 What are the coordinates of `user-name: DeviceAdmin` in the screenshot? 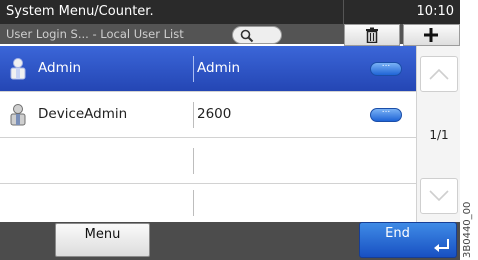 It's located at (83, 114).